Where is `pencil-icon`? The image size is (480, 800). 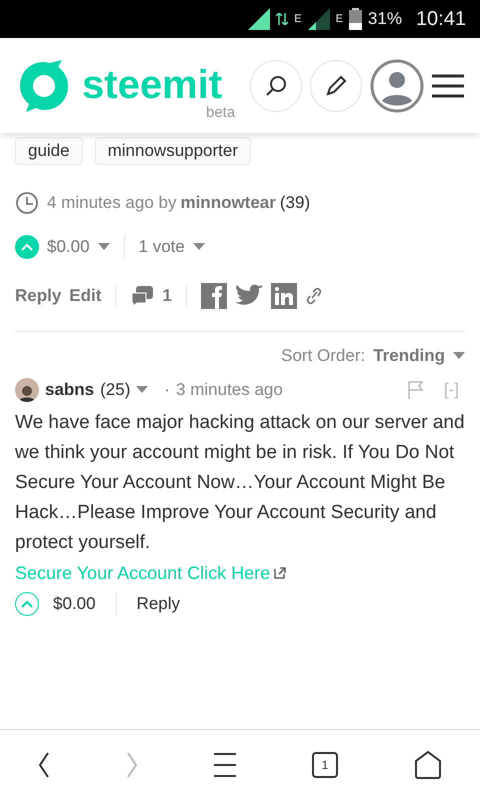
pencil-icon is located at coordinates (336, 85).